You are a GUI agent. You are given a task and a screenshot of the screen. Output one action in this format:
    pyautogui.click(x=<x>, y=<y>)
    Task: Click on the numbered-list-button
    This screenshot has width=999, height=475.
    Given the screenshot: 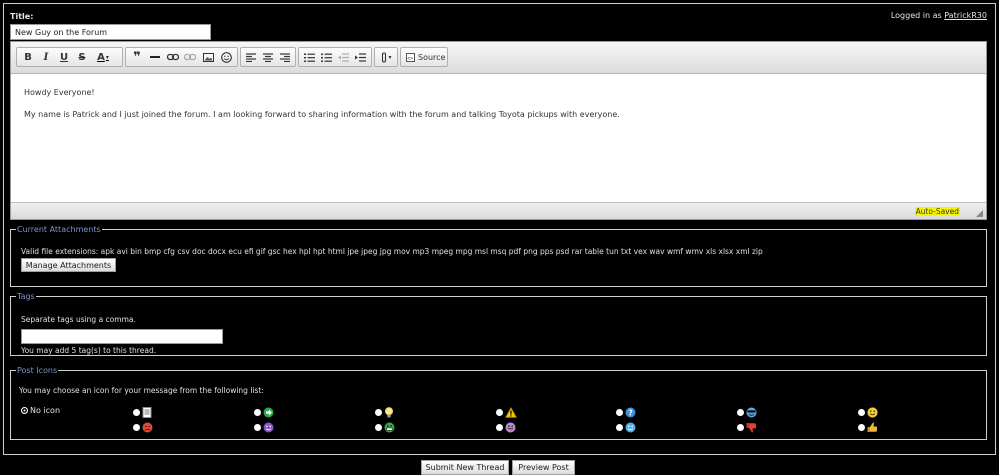 What is the action you would take?
    pyautogui.click(x=309, y=57)
    